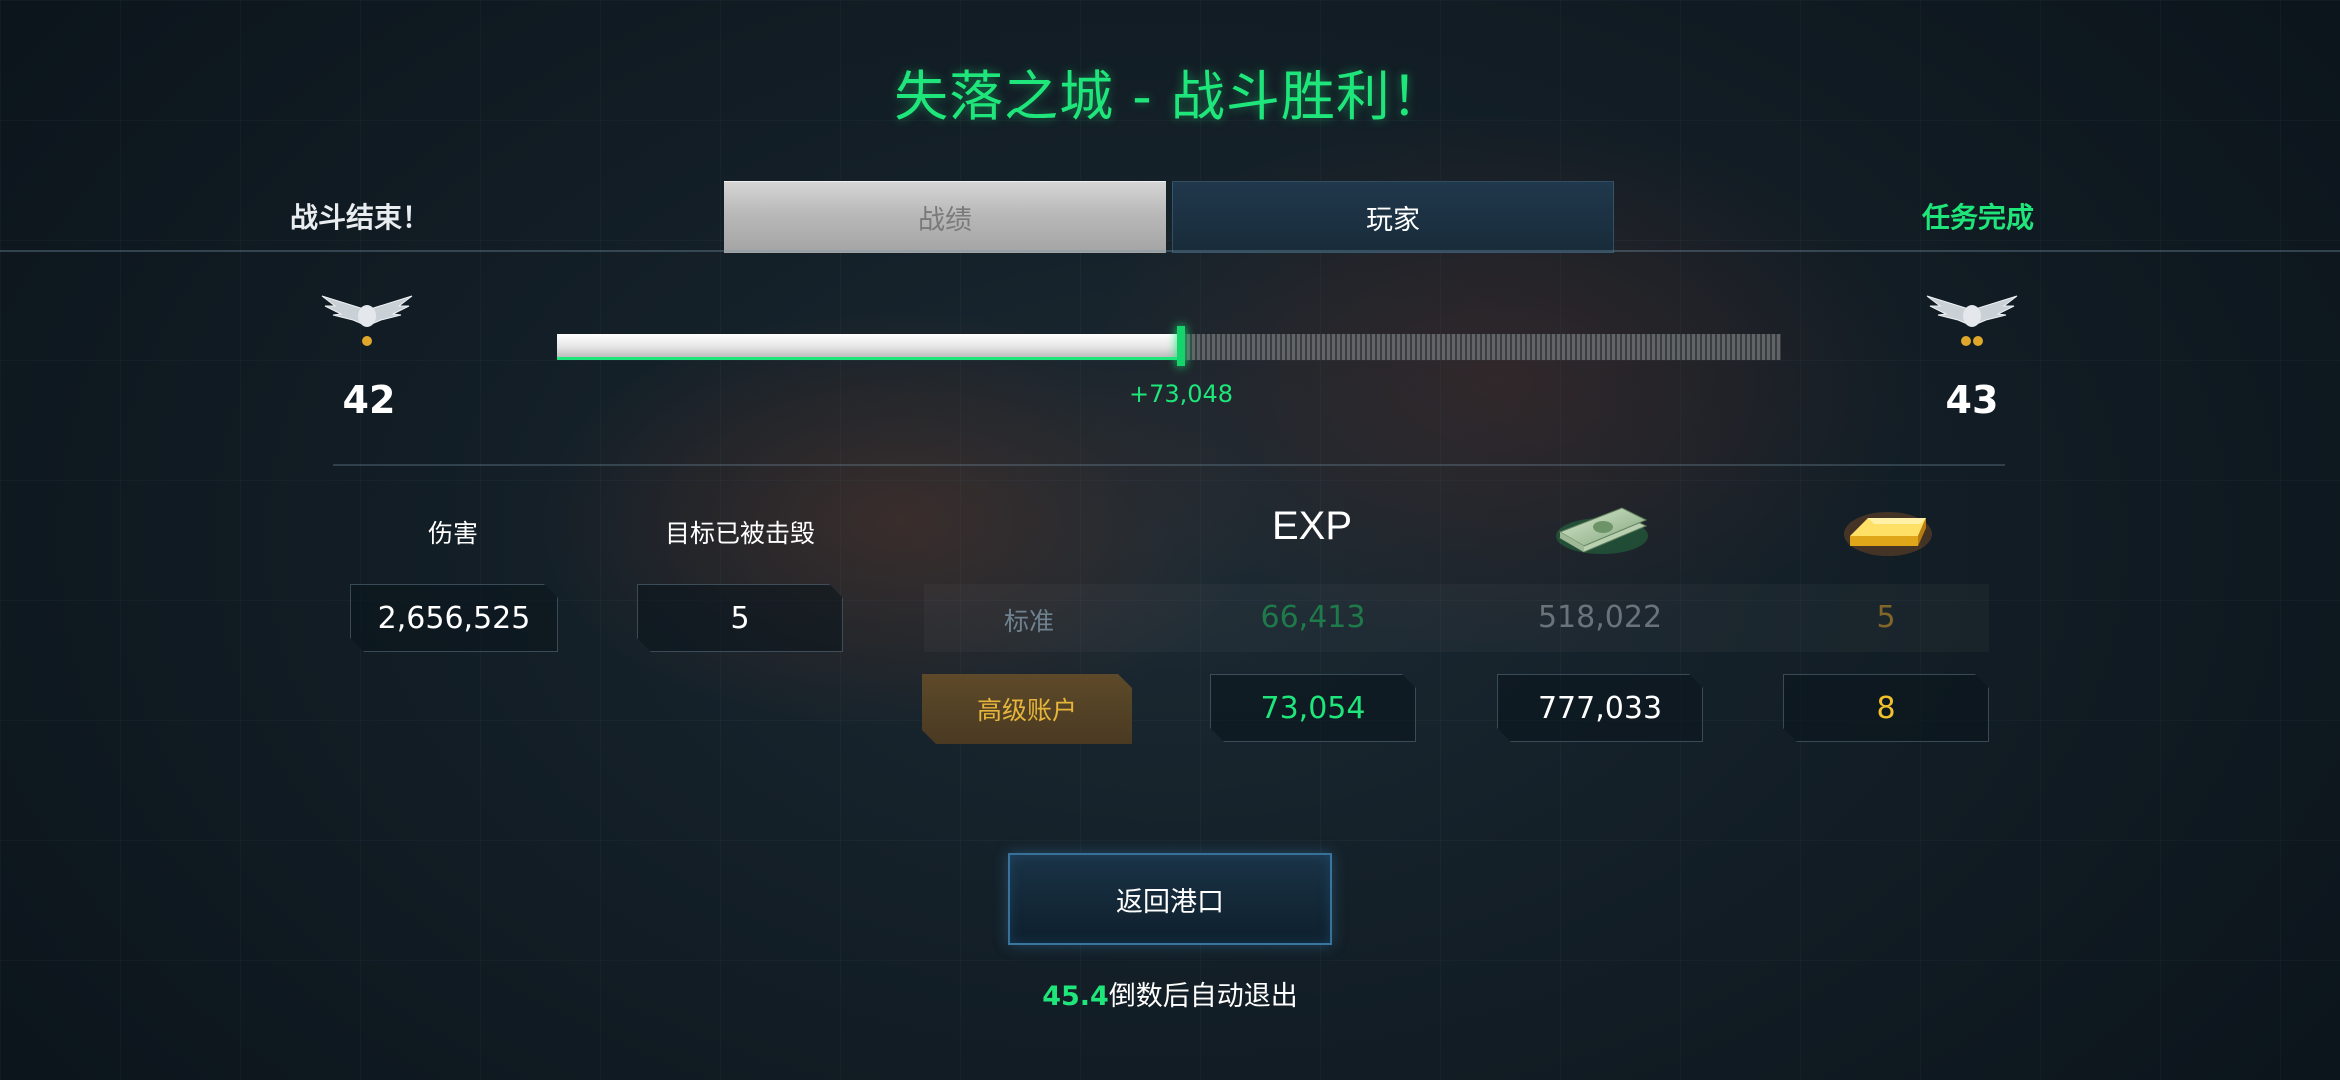 This screenshot has width=2340, height=1080. What do you see at coordinates (1028, 621) in the screenshot?
I see `standard-label: 标准` at bounding box center [1028, 621].